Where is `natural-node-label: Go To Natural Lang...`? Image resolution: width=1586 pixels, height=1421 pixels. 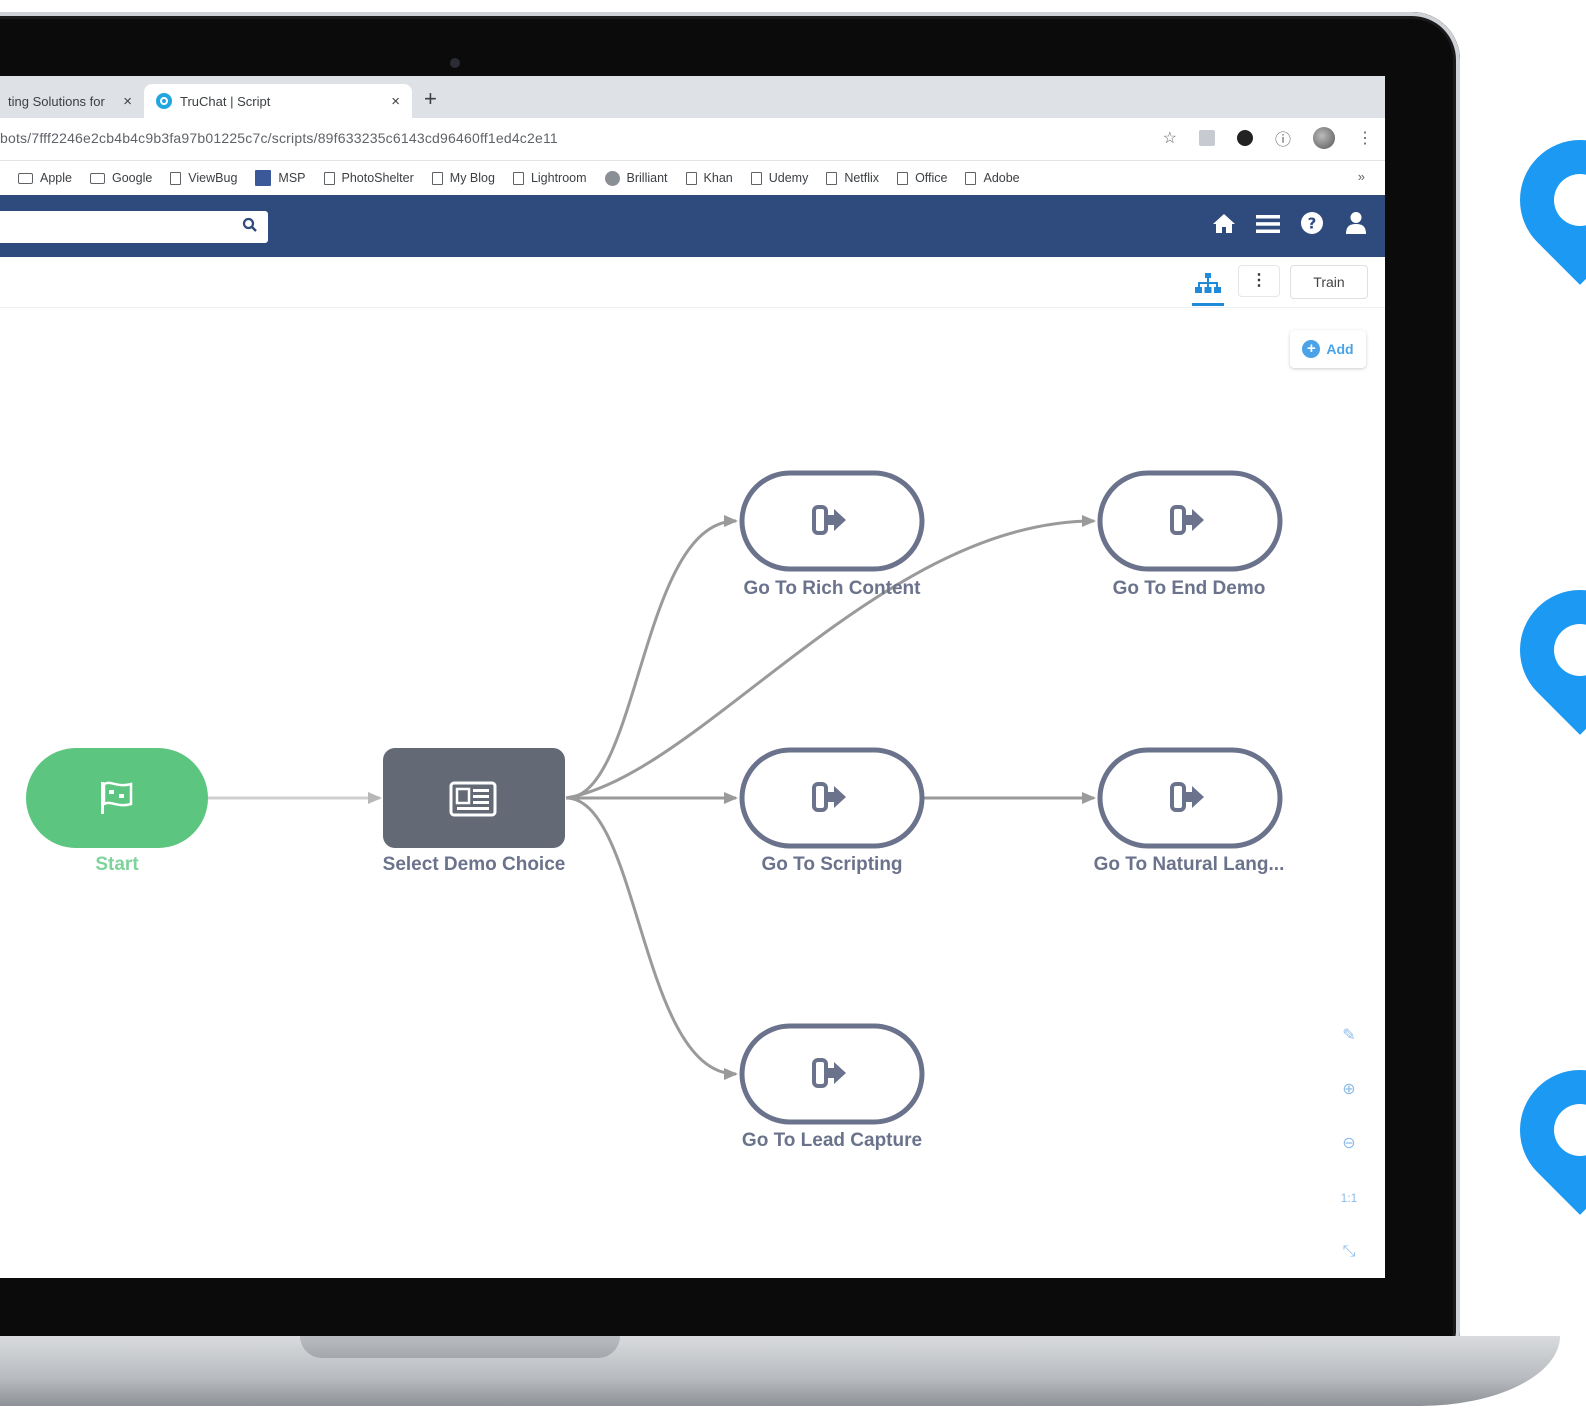 natural-node-label: Go To Natural Lang... is located at coordinates (1189, 864).